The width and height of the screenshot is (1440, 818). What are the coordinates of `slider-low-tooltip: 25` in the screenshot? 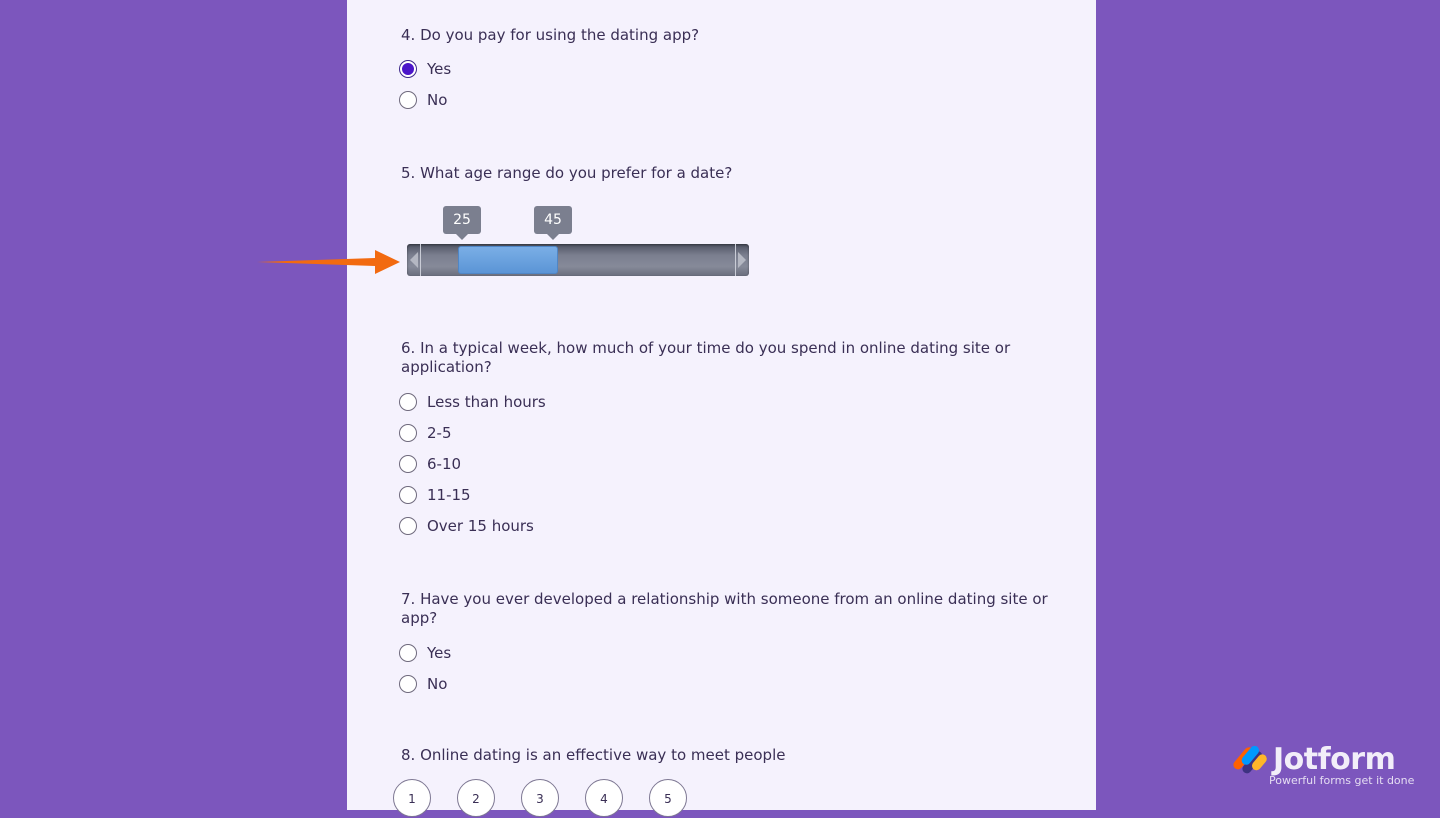 It's located at (462, 223).